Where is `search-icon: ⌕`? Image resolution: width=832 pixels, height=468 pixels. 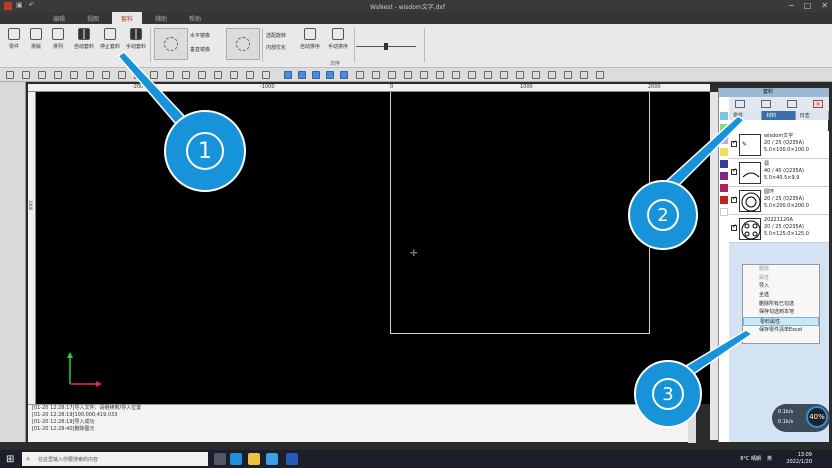 search-icon: ⌕ is located at coordinates (28, 458).